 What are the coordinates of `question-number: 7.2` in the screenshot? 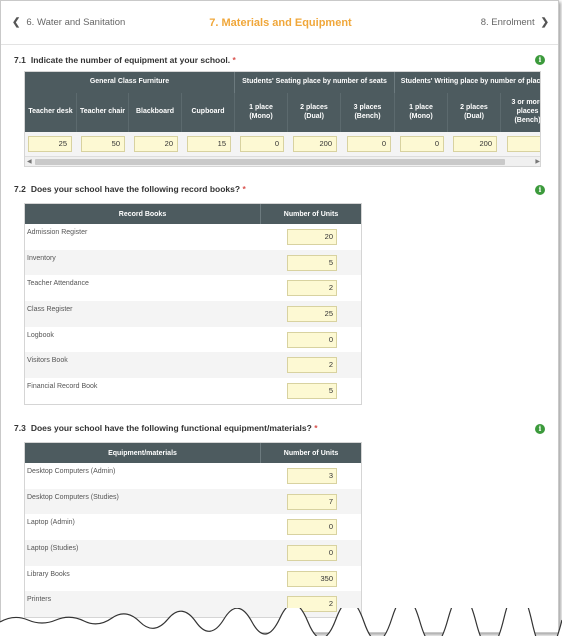 It's located at (20, 189).